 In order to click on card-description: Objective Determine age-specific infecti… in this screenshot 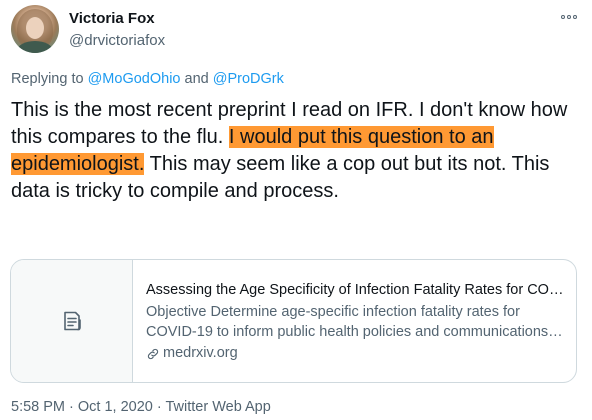, I will do `click(347, 322)`.